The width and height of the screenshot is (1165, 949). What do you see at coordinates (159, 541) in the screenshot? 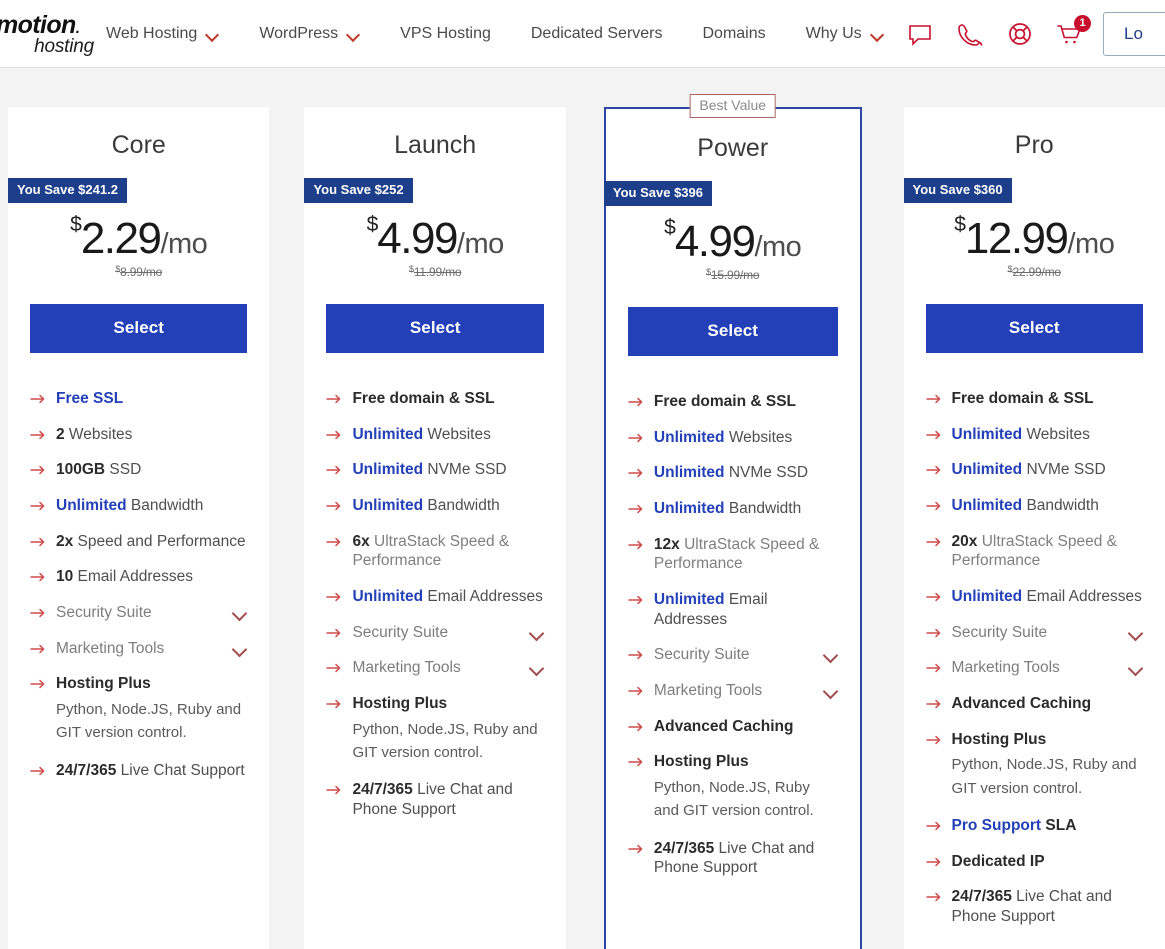
I see `feature-text: Speed and Performance` at bounding box center [159, 541].